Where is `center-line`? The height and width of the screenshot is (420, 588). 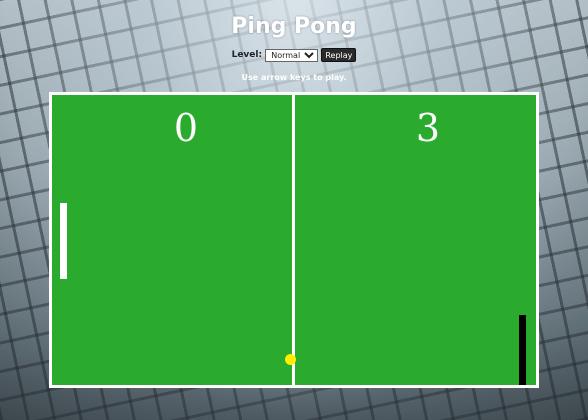 center-line is located at coordinates (293, 240).